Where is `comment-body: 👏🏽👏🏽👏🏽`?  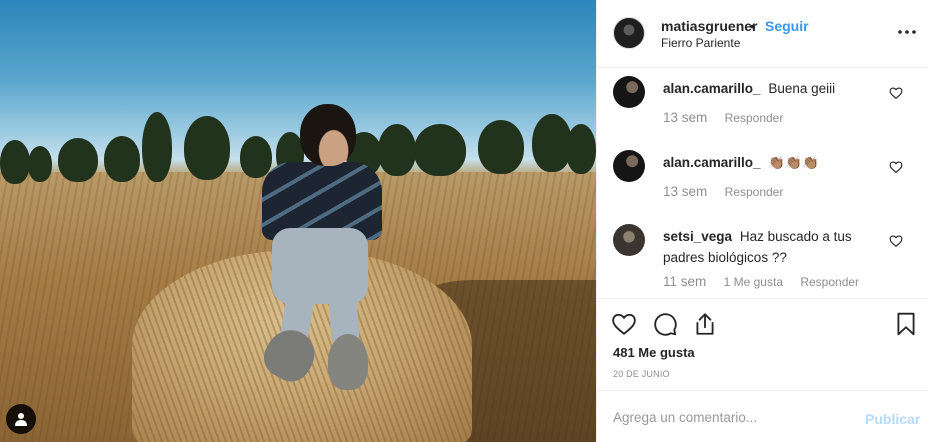
comment-body: 👏🏽👏🏽👏🏽 is located at coordinates (793, 162).